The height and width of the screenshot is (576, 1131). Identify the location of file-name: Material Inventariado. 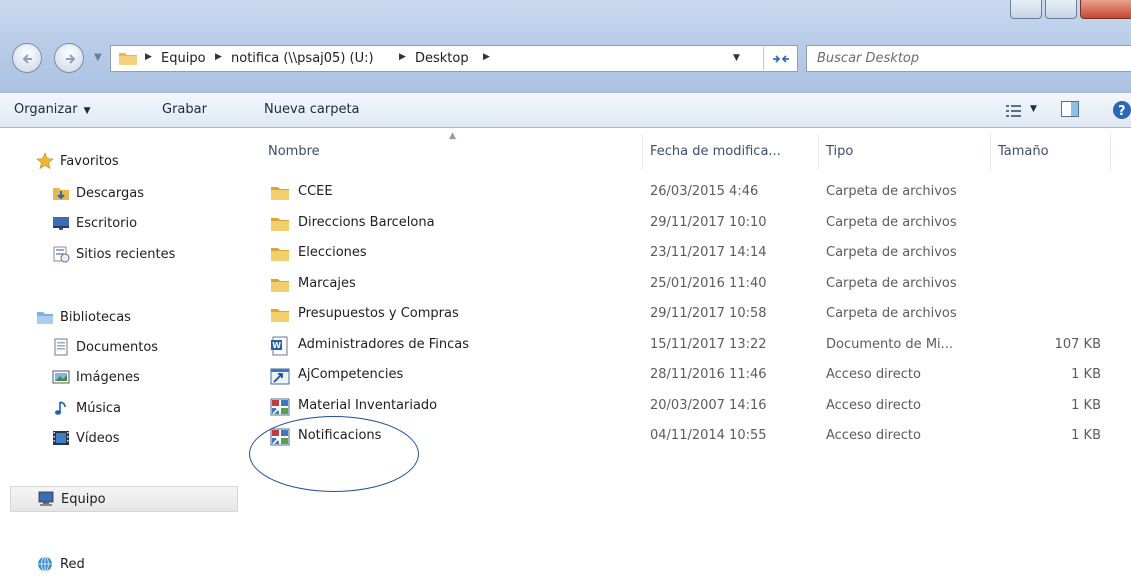
(368, 405).